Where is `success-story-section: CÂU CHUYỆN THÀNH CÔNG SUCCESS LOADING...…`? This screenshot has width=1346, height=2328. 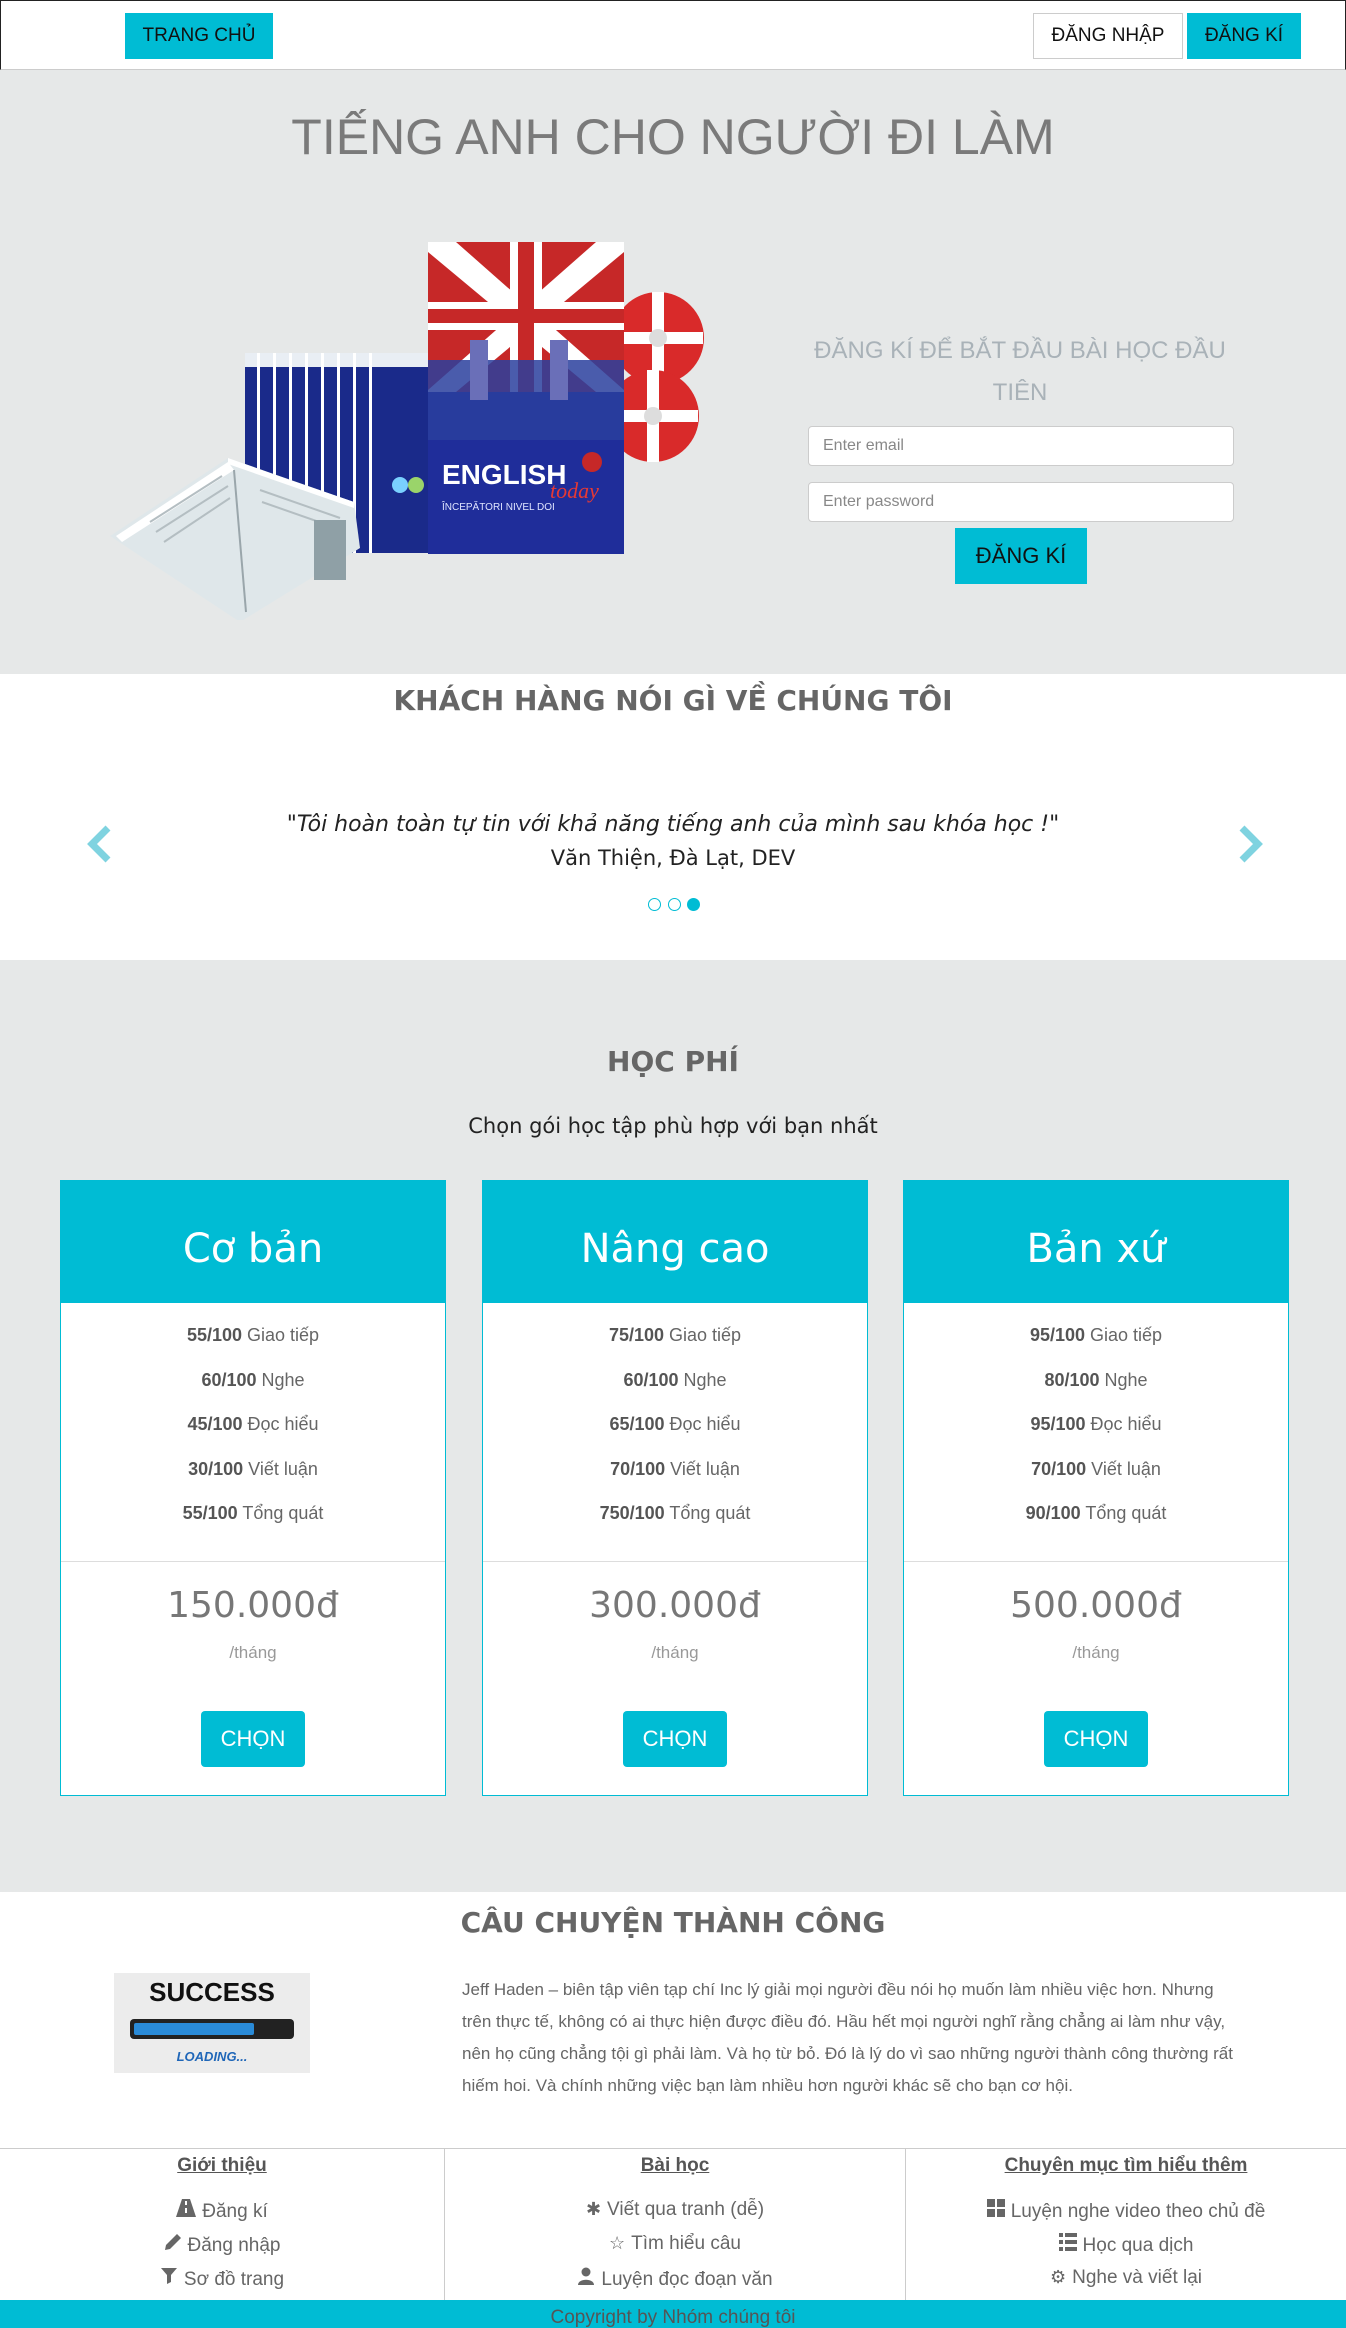
success-story-section: CÂU CHUYỆN THÀNH CÔNG SUCCESS LOADING...… is located at coordinates (673, 2020).